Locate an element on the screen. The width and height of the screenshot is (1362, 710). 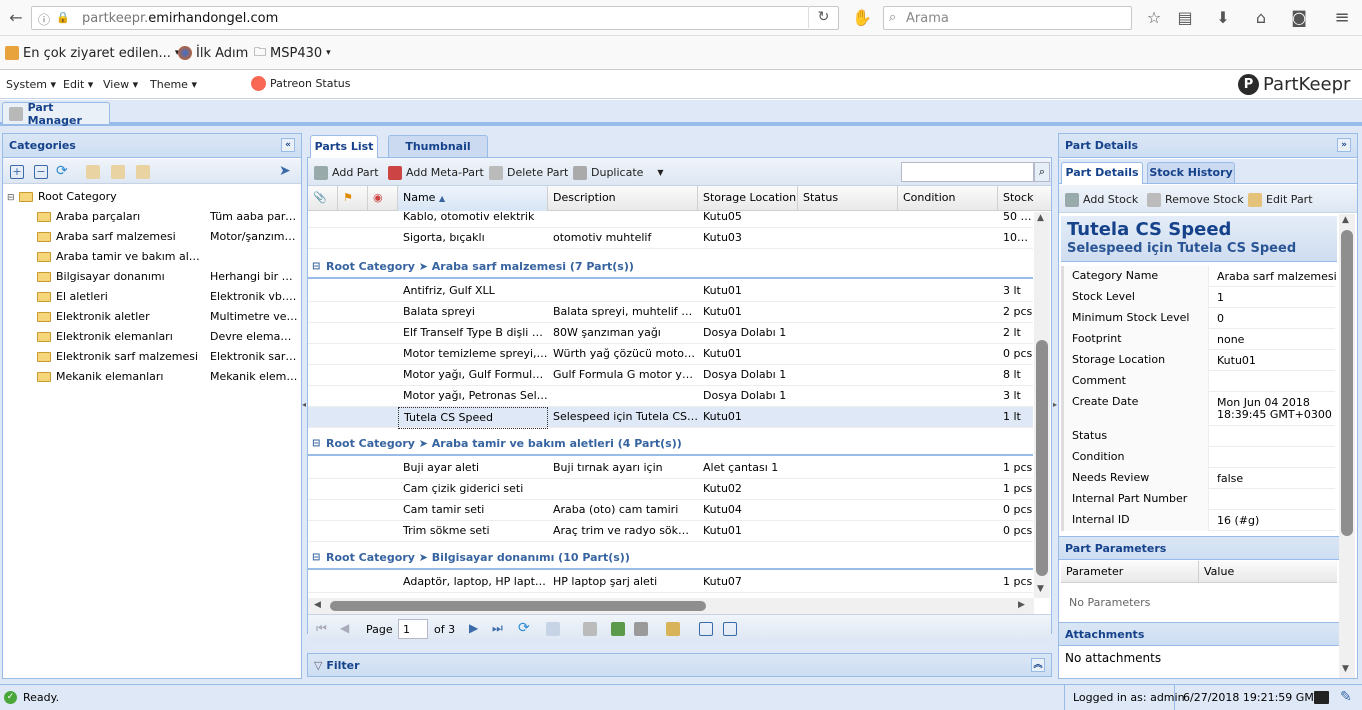
console-icon is located at coordinates (1321, 697).